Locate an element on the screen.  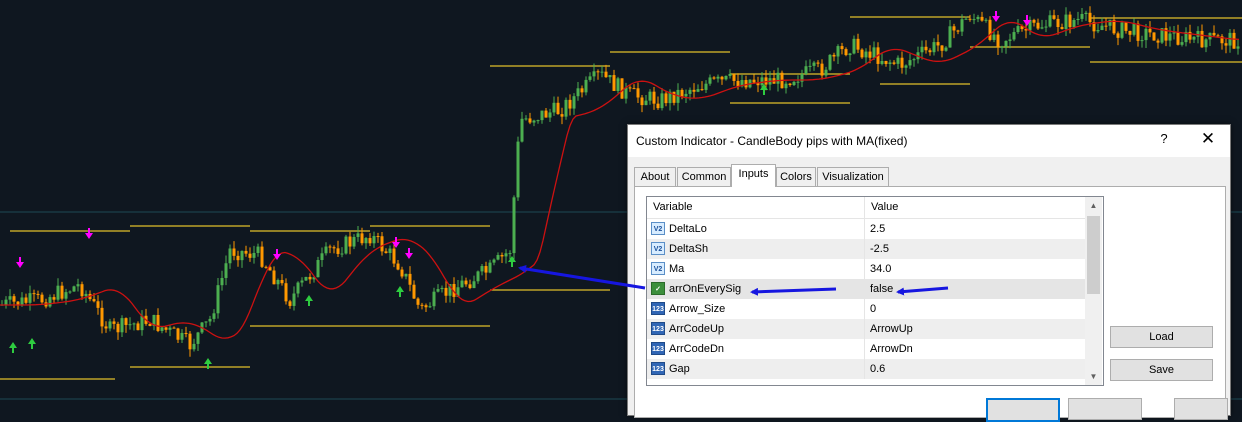
variable-value: 0 is located at coordinates (873, 309).